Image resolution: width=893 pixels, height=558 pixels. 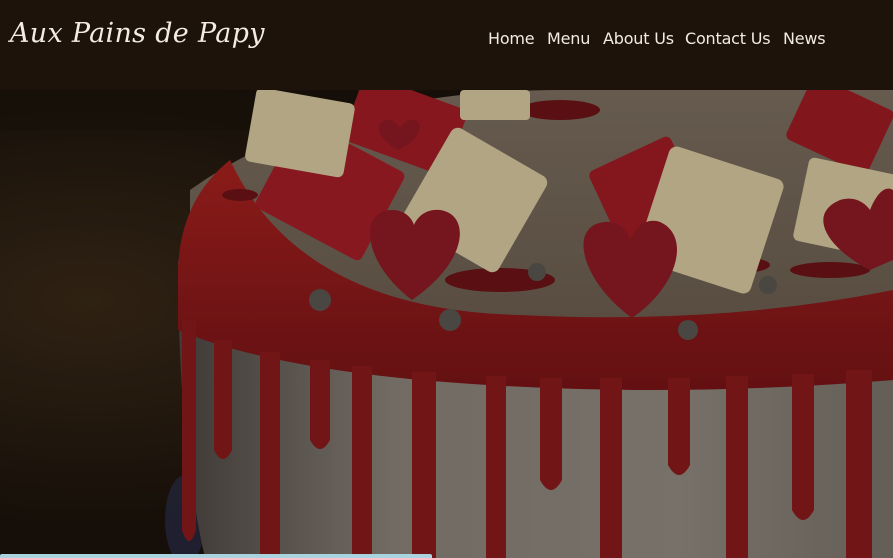 What do you see at coordinates (568, 38) in the screenshot?
I see `nav-link-menu: Menu` at bounding box center [568, 38].